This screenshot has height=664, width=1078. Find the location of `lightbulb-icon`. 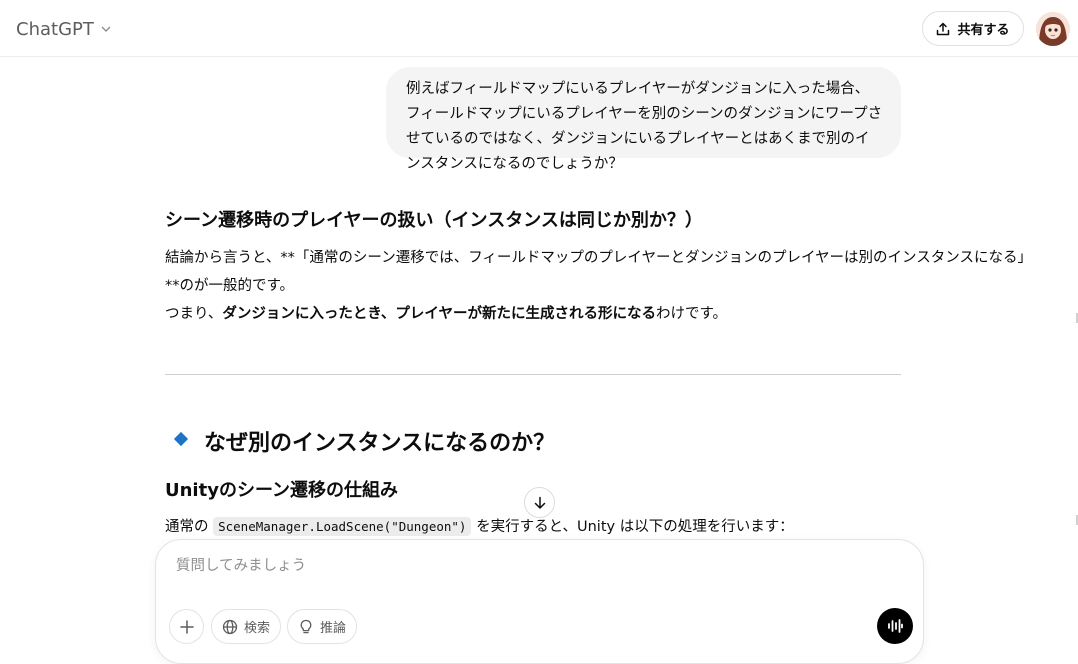

lightbulb-icon is located at coordinates (306, 626).